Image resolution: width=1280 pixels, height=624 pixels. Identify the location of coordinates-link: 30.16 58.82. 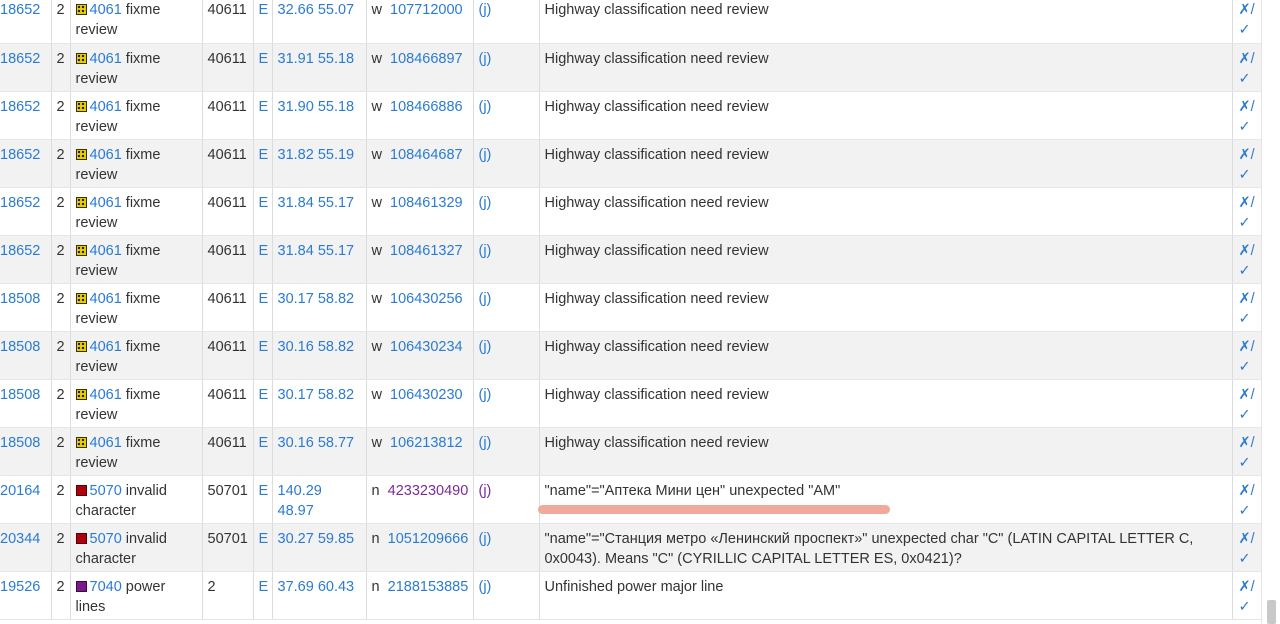
(316, 347).